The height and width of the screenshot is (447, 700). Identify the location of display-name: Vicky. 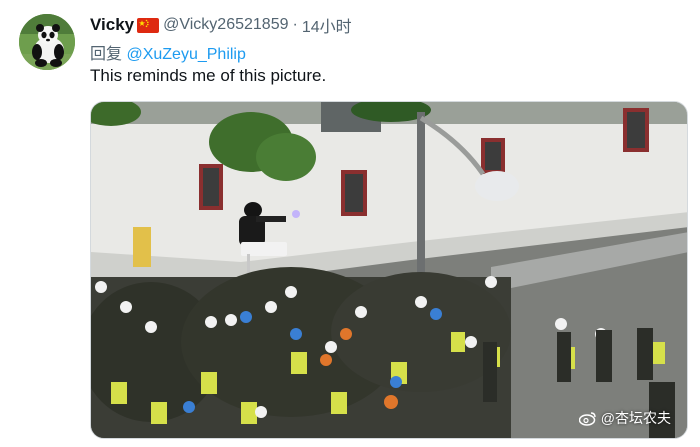
(112, 25).